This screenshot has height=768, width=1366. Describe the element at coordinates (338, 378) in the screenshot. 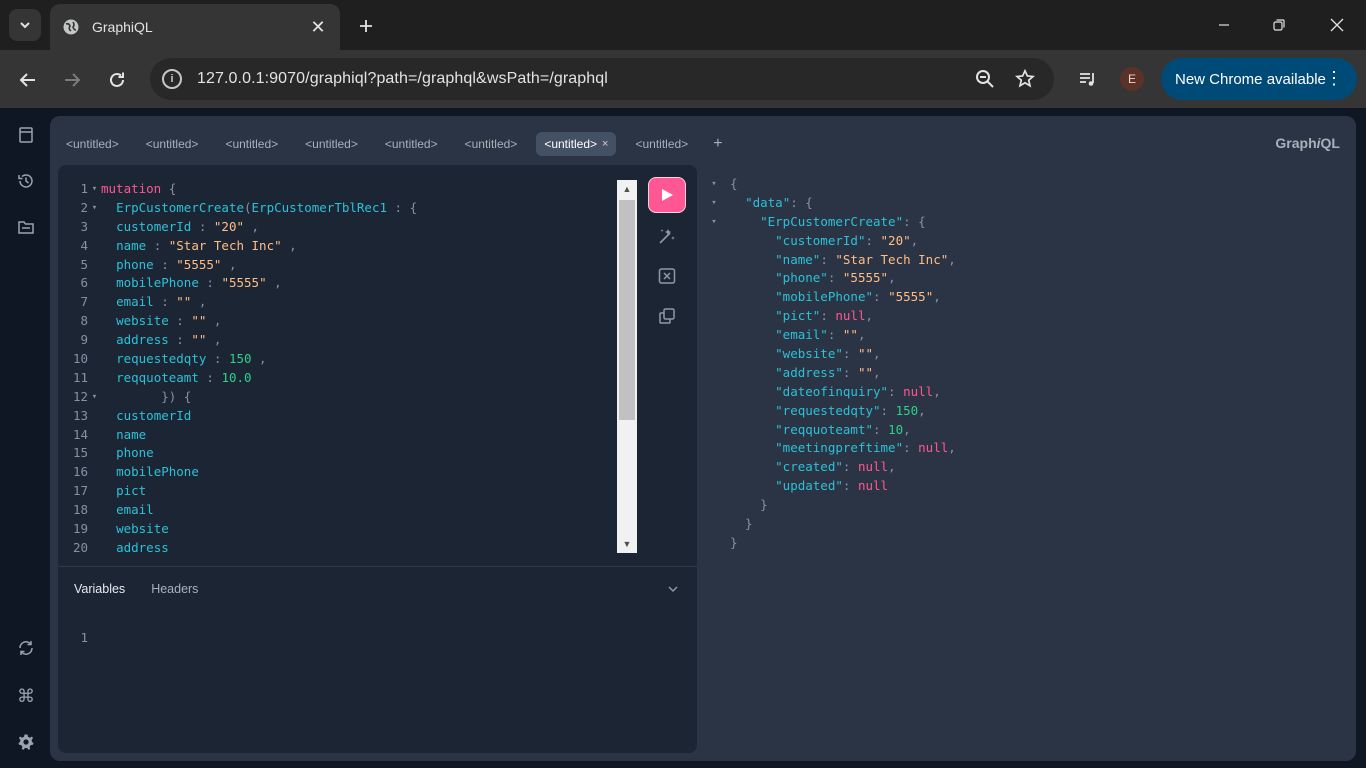

I see `code-line: 11 reqquoteamt : 10.0` at that location.